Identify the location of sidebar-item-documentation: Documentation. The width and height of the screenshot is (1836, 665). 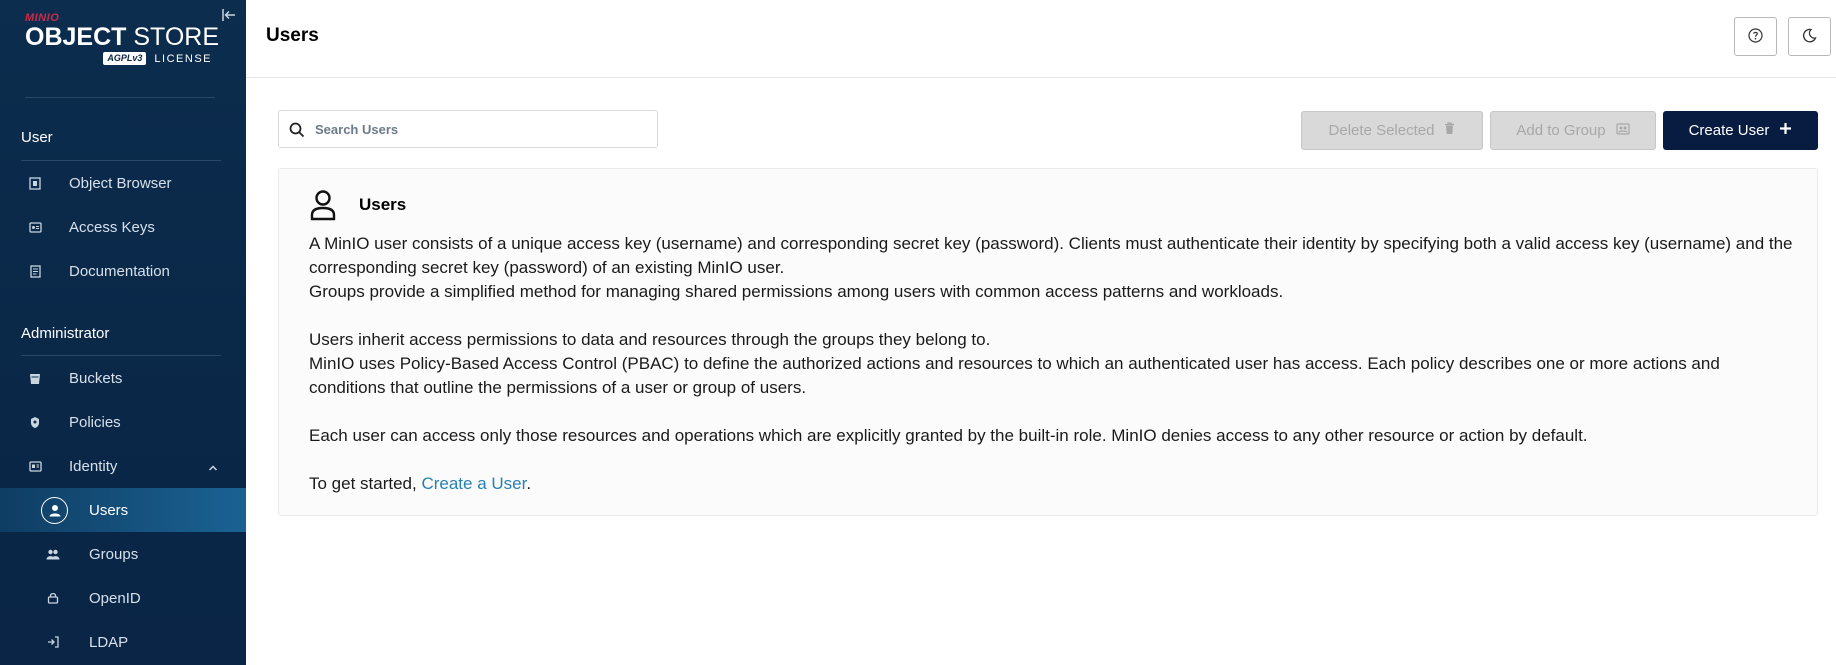
(123, 271).